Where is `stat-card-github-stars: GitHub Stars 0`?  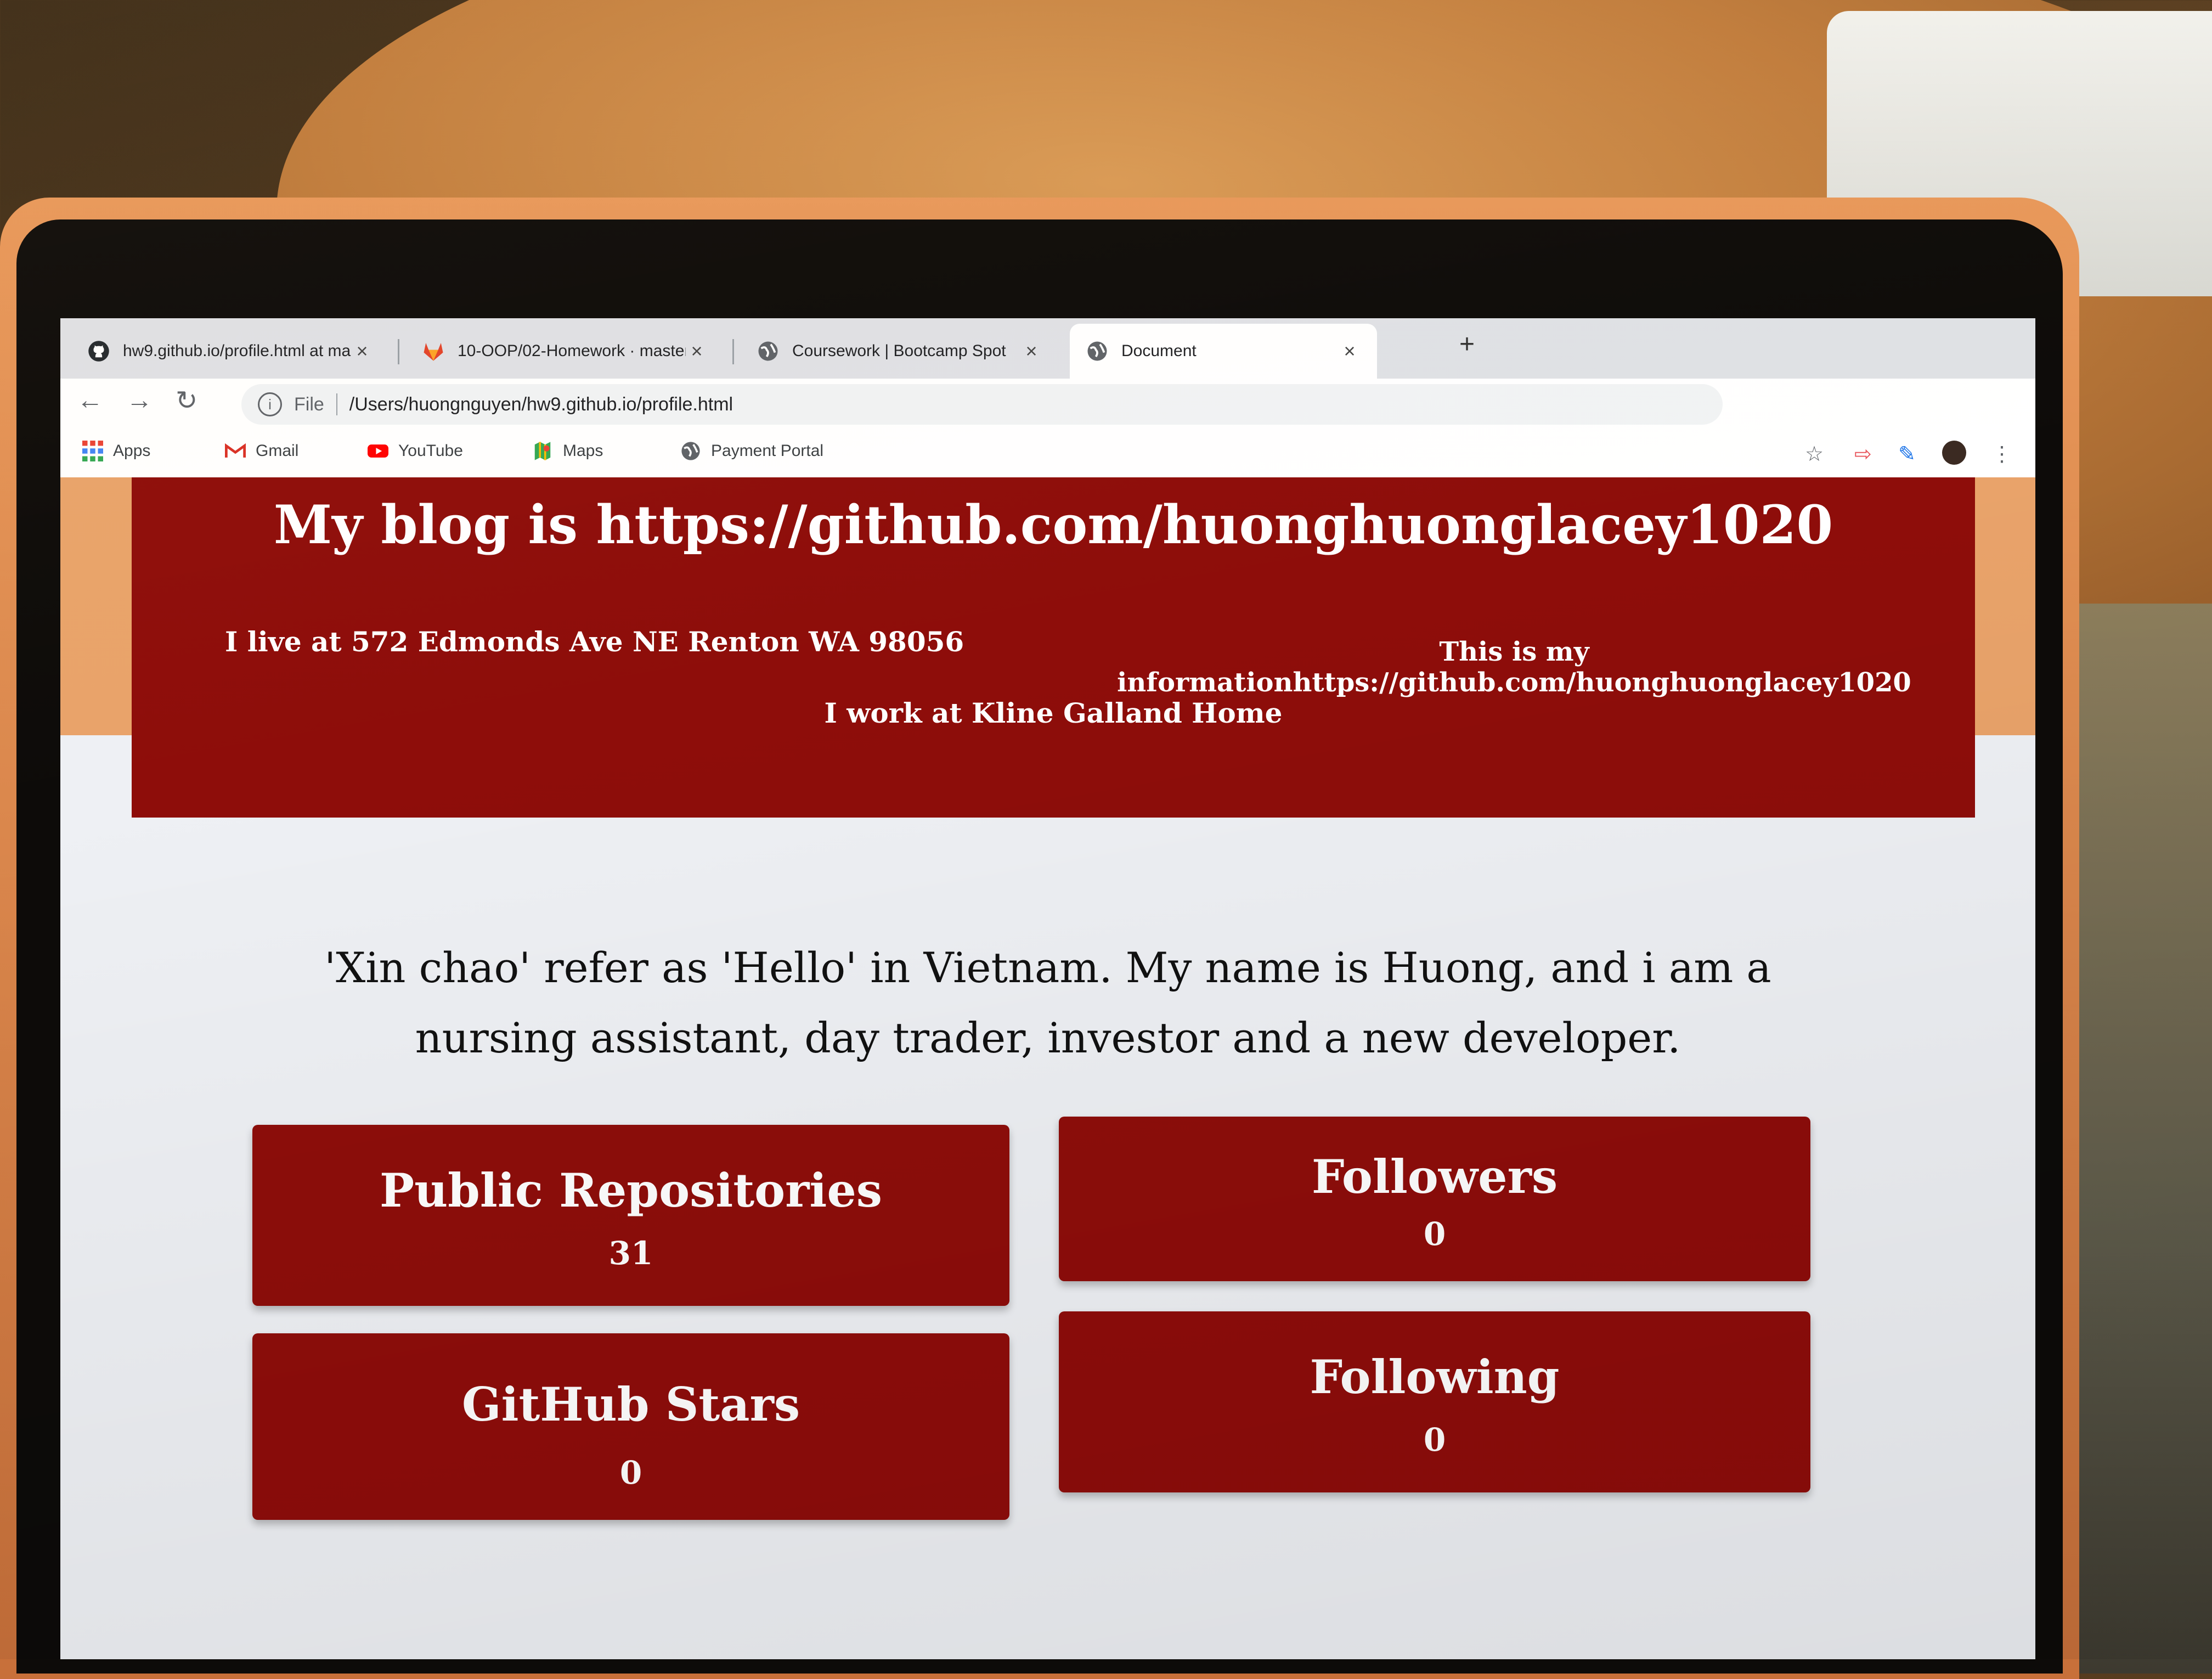
stat-card-github-stars: GitHub Stars 0 is located at coordinates (630, 1427).